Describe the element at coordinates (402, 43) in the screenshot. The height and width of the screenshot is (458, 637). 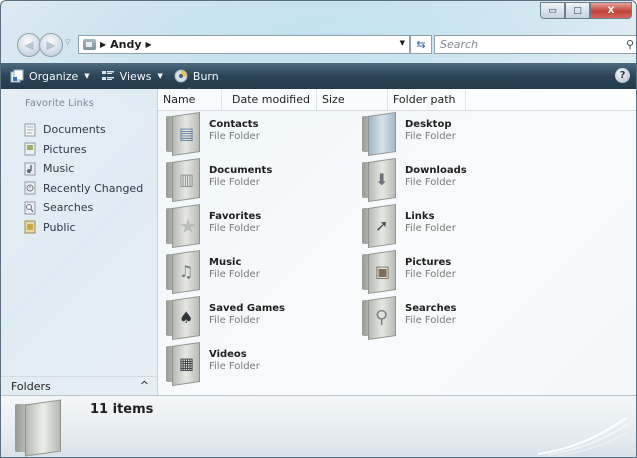
I see `address-history-dropdown-icon: ▼` at that location.